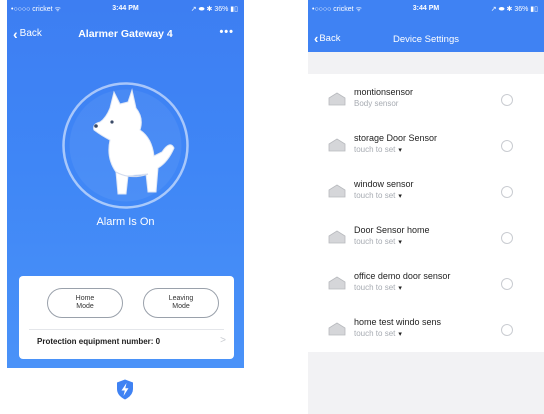 This screenshot has width=544, height=414. I want to click on chevron-right-icon: >, so click(223, 340).